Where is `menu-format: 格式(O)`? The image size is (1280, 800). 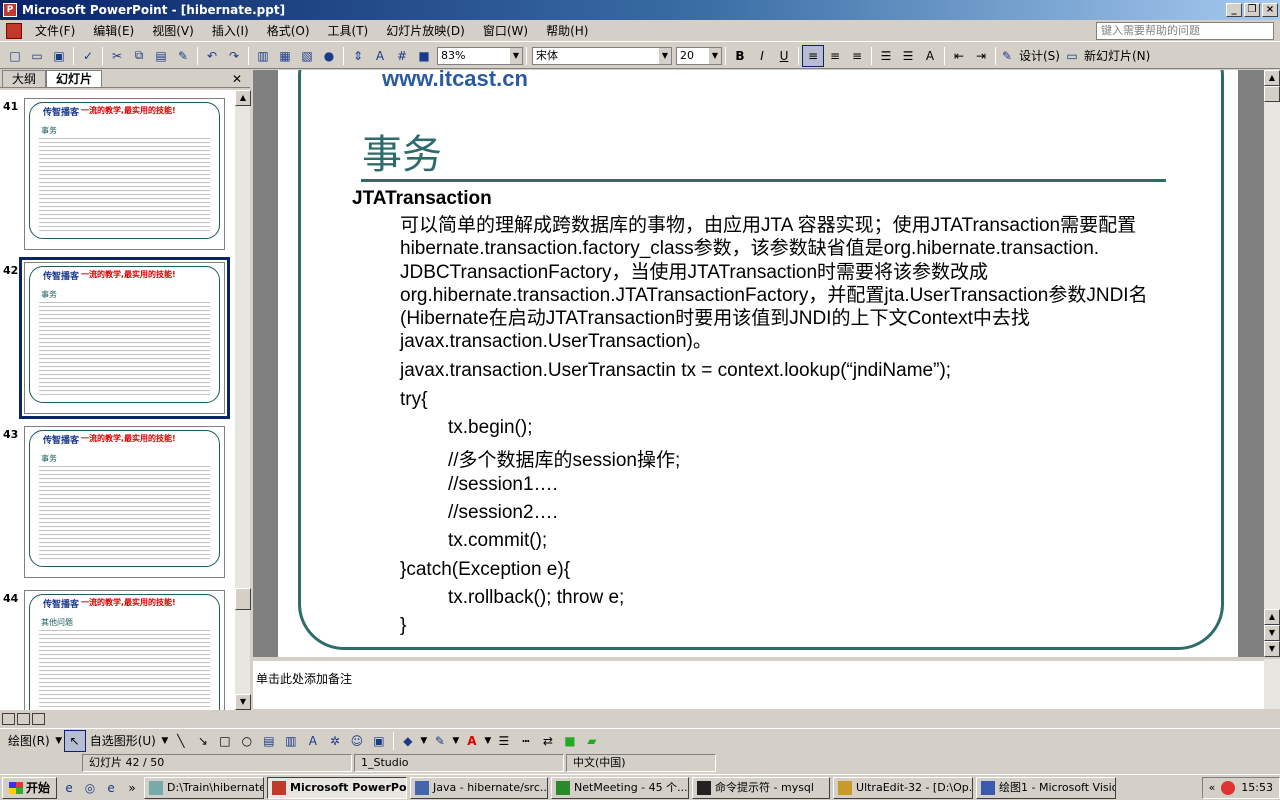
menu-format: 格式(O) is located at coordinates (288, 30).